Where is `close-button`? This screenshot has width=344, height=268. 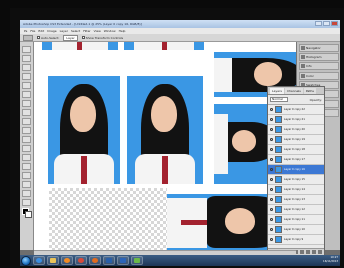
close-button is located at coordinates (334, 23).